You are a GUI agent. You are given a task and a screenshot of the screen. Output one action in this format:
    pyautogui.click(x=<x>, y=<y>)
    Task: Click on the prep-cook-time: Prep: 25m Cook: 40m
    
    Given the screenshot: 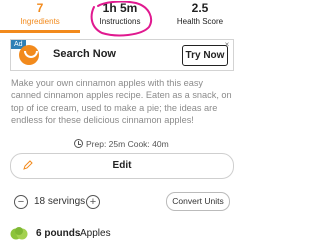 What is the action you would take?
    pyautogui.click(x=127, y=144)
    